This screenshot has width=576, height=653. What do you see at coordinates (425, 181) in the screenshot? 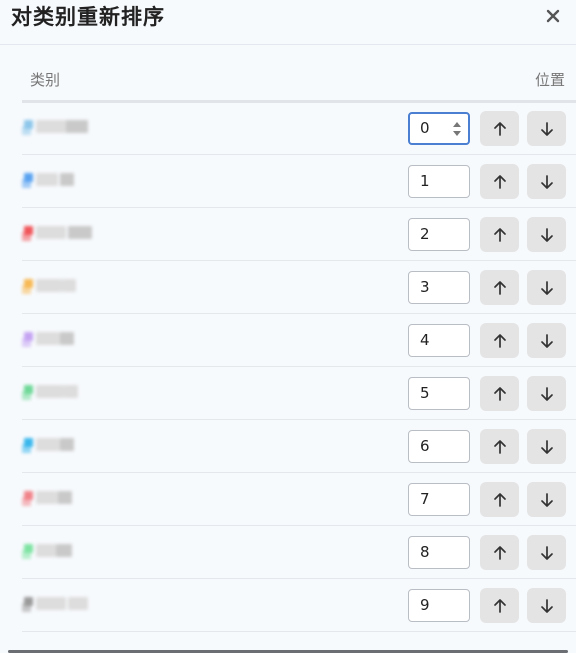
I see `position-value: 1` at bounding box center [425, 181].